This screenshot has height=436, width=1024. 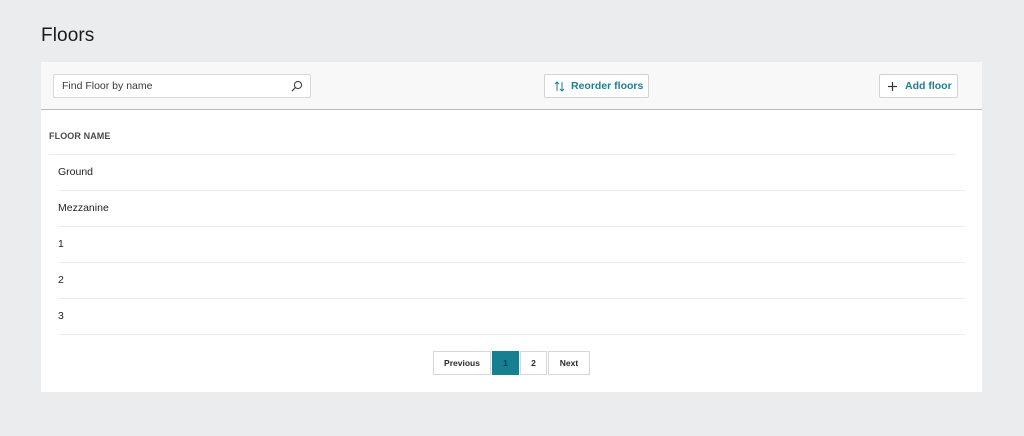 I want to click on sort-arrows-icon, so click(x=559, y=86).